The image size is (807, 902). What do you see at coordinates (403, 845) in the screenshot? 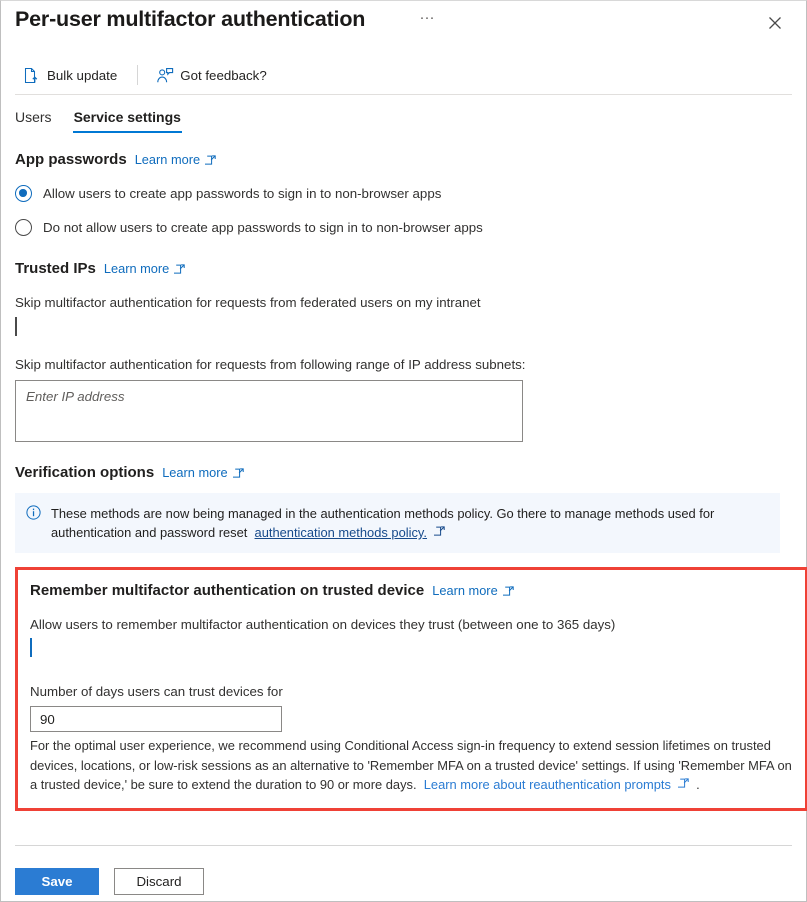
I see `footer-divider` at bounding box center [403, 845].